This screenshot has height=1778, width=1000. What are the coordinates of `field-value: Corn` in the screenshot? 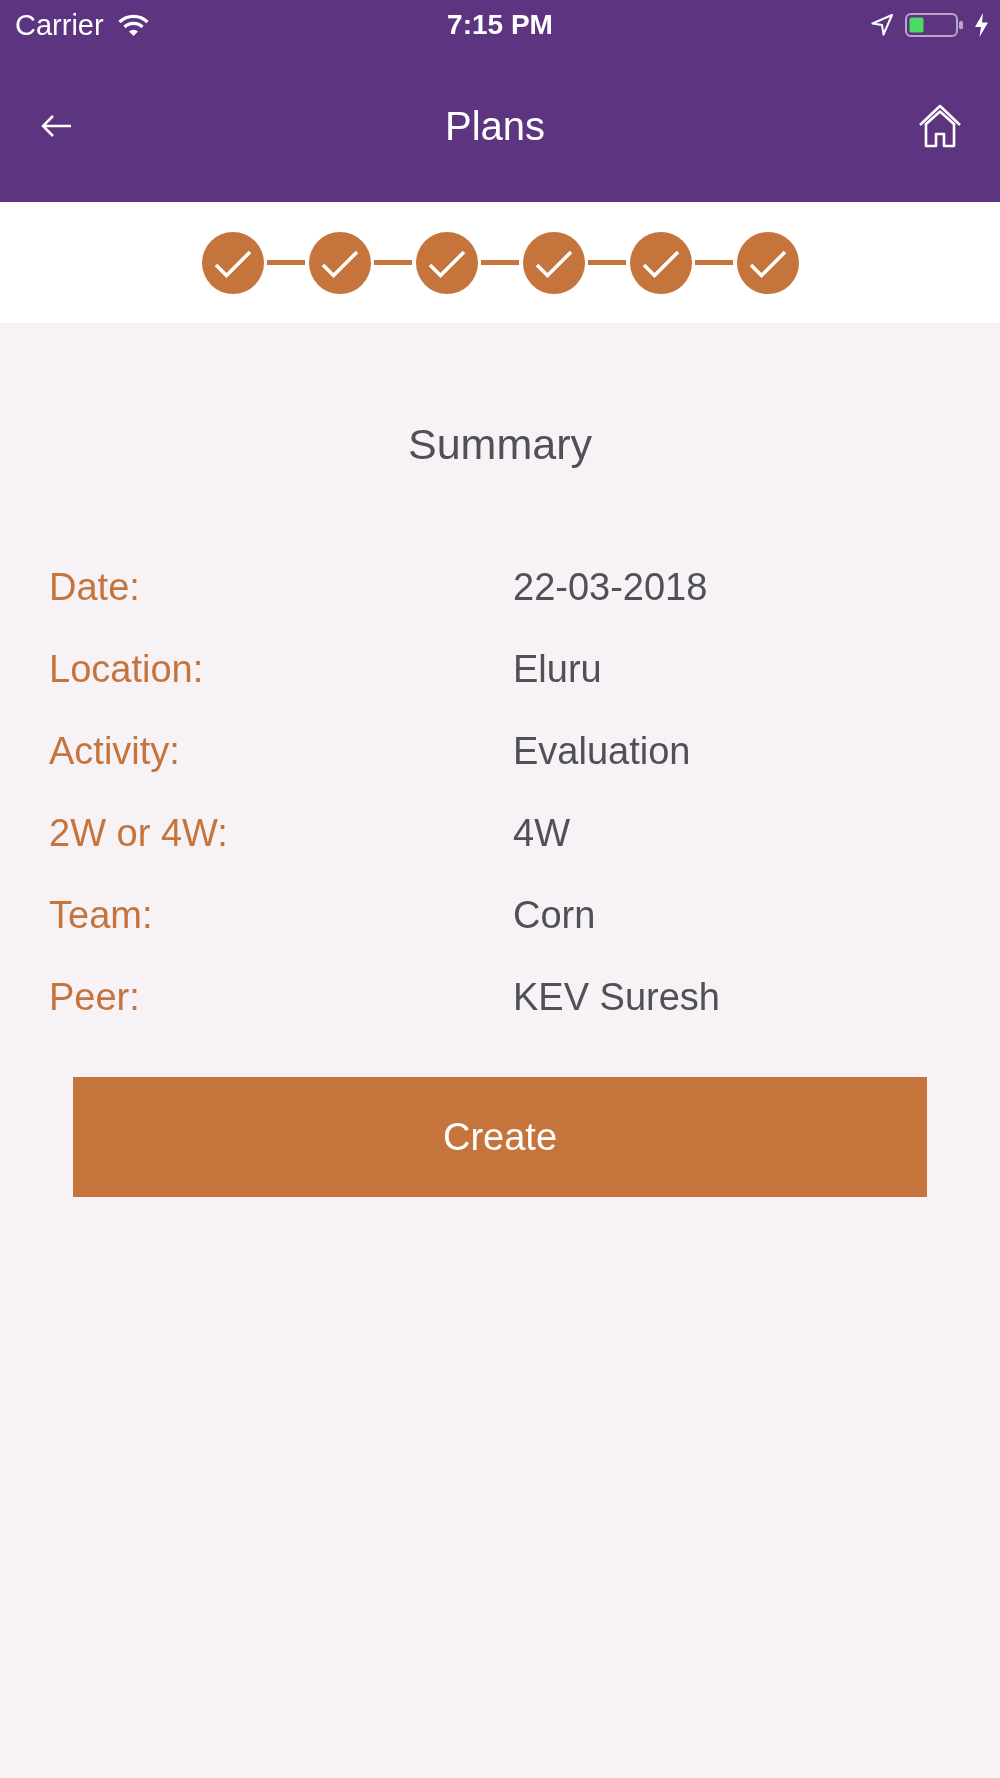 It's located at (554, 915).